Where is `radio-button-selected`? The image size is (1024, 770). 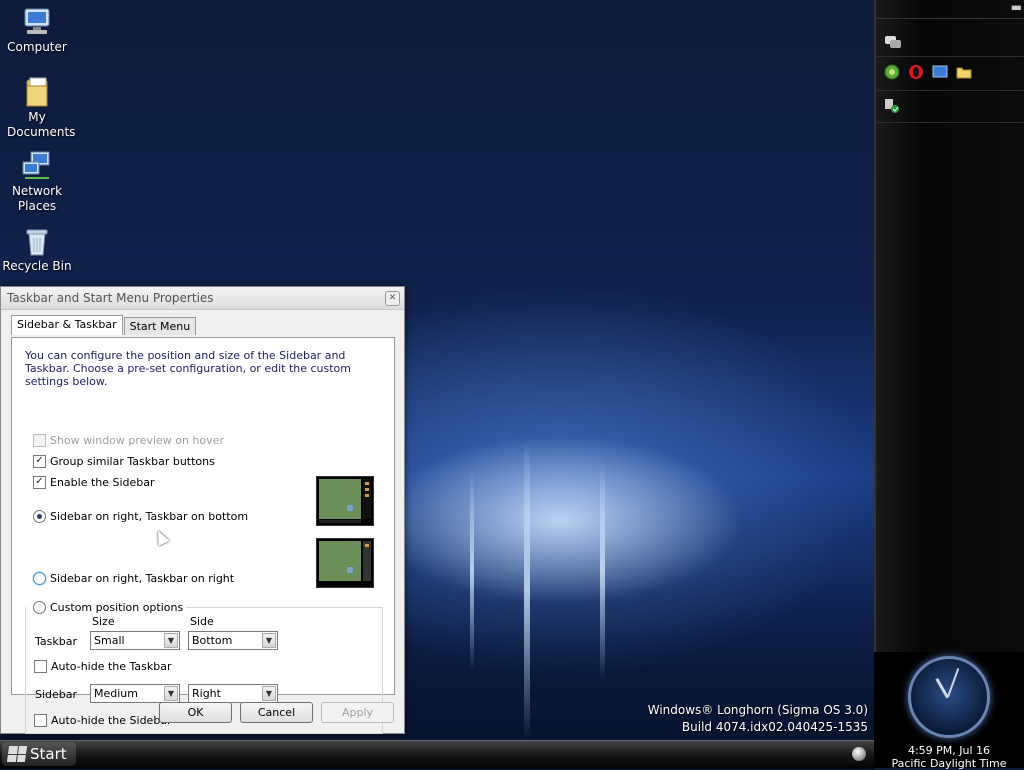
radio-button-selected is located at coordinates (39, 516).